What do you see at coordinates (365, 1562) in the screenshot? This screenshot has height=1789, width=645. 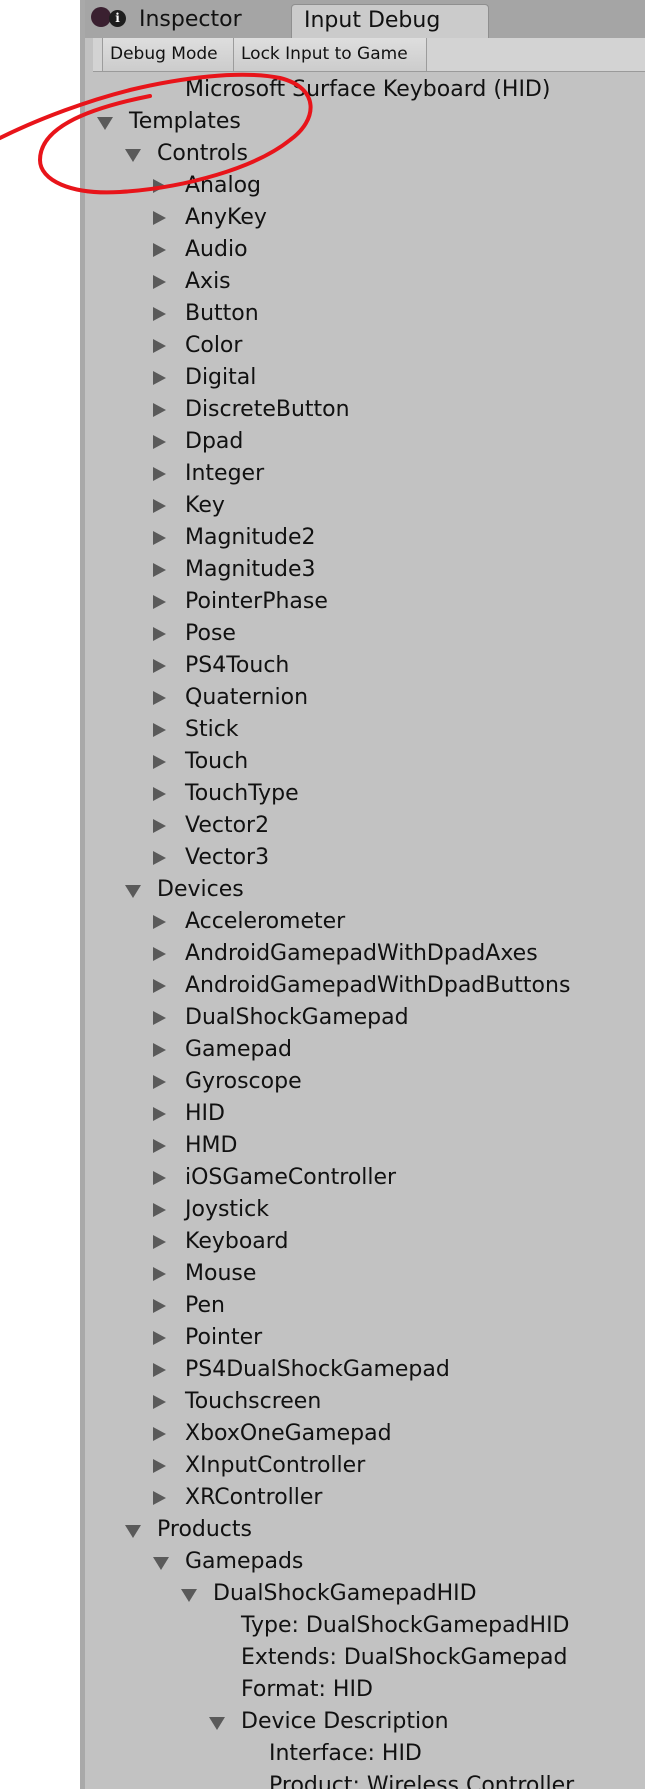 I see `tree-item-gamepads: Gamepads` at bounding box center [365, 1562].